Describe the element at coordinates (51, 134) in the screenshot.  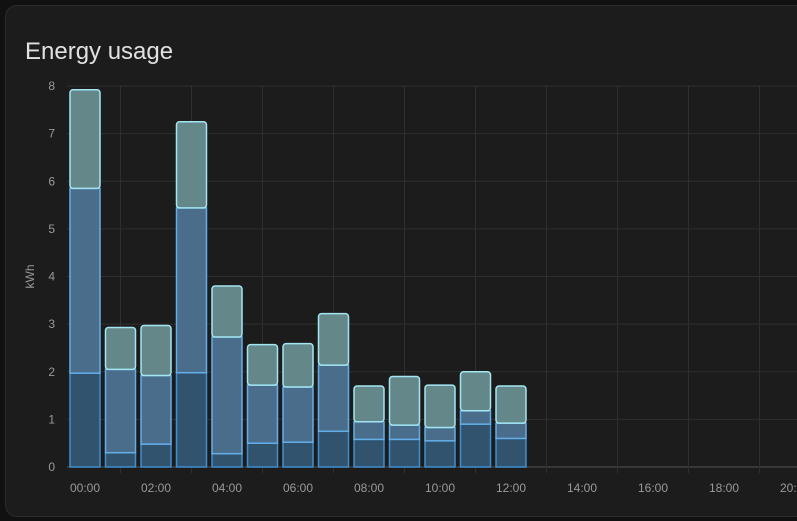
I see `y-tick-label: 7` at that location.